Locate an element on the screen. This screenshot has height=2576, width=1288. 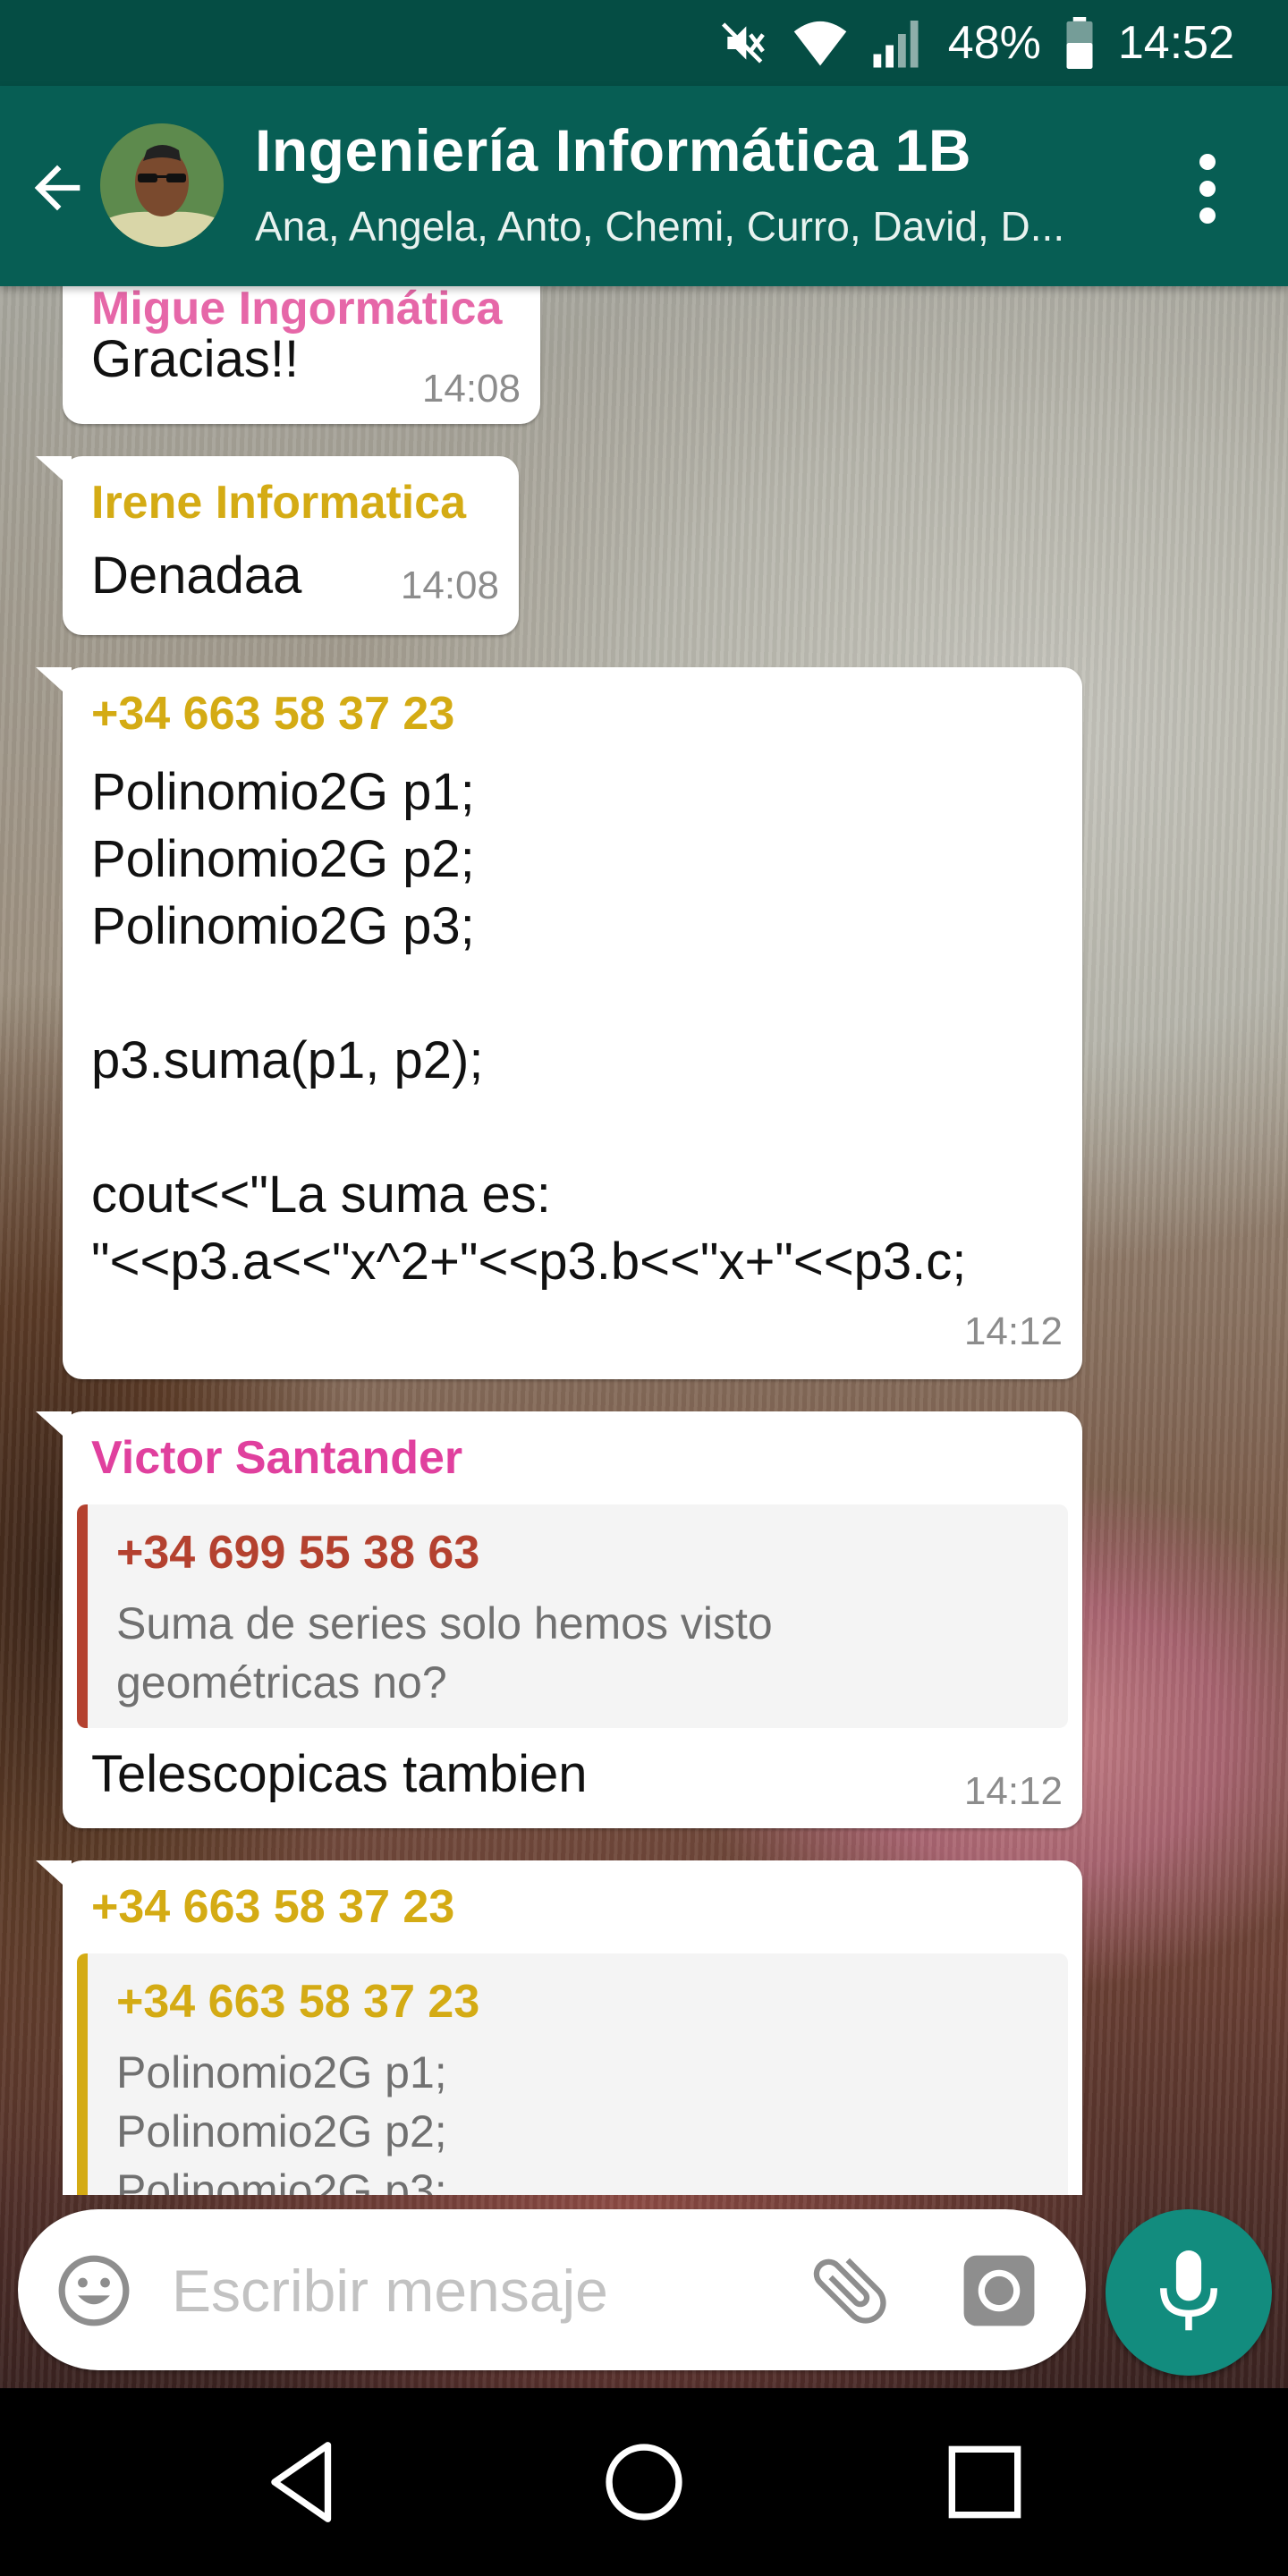
home-circle-icon is located at coordinates (644, 2482).